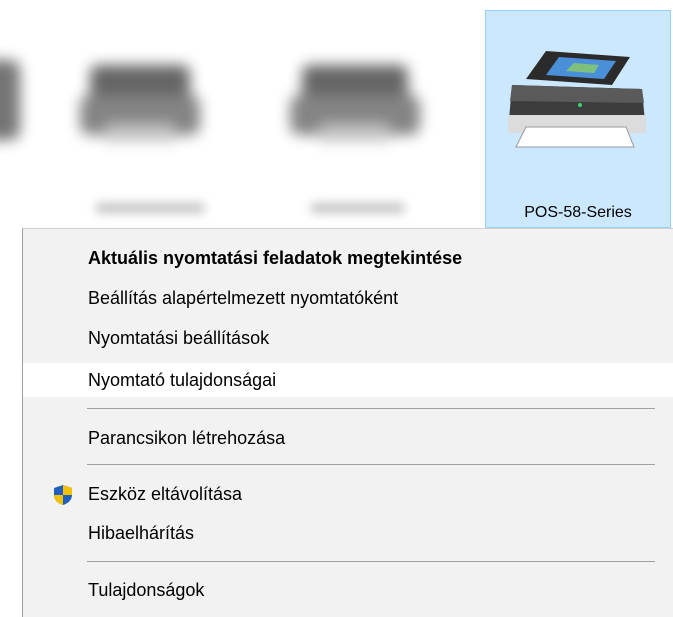  Describe the element at coordinates (179, 338) in the screenshot. I see `menu-item-label: Nyomtatási beállítások` at that location.